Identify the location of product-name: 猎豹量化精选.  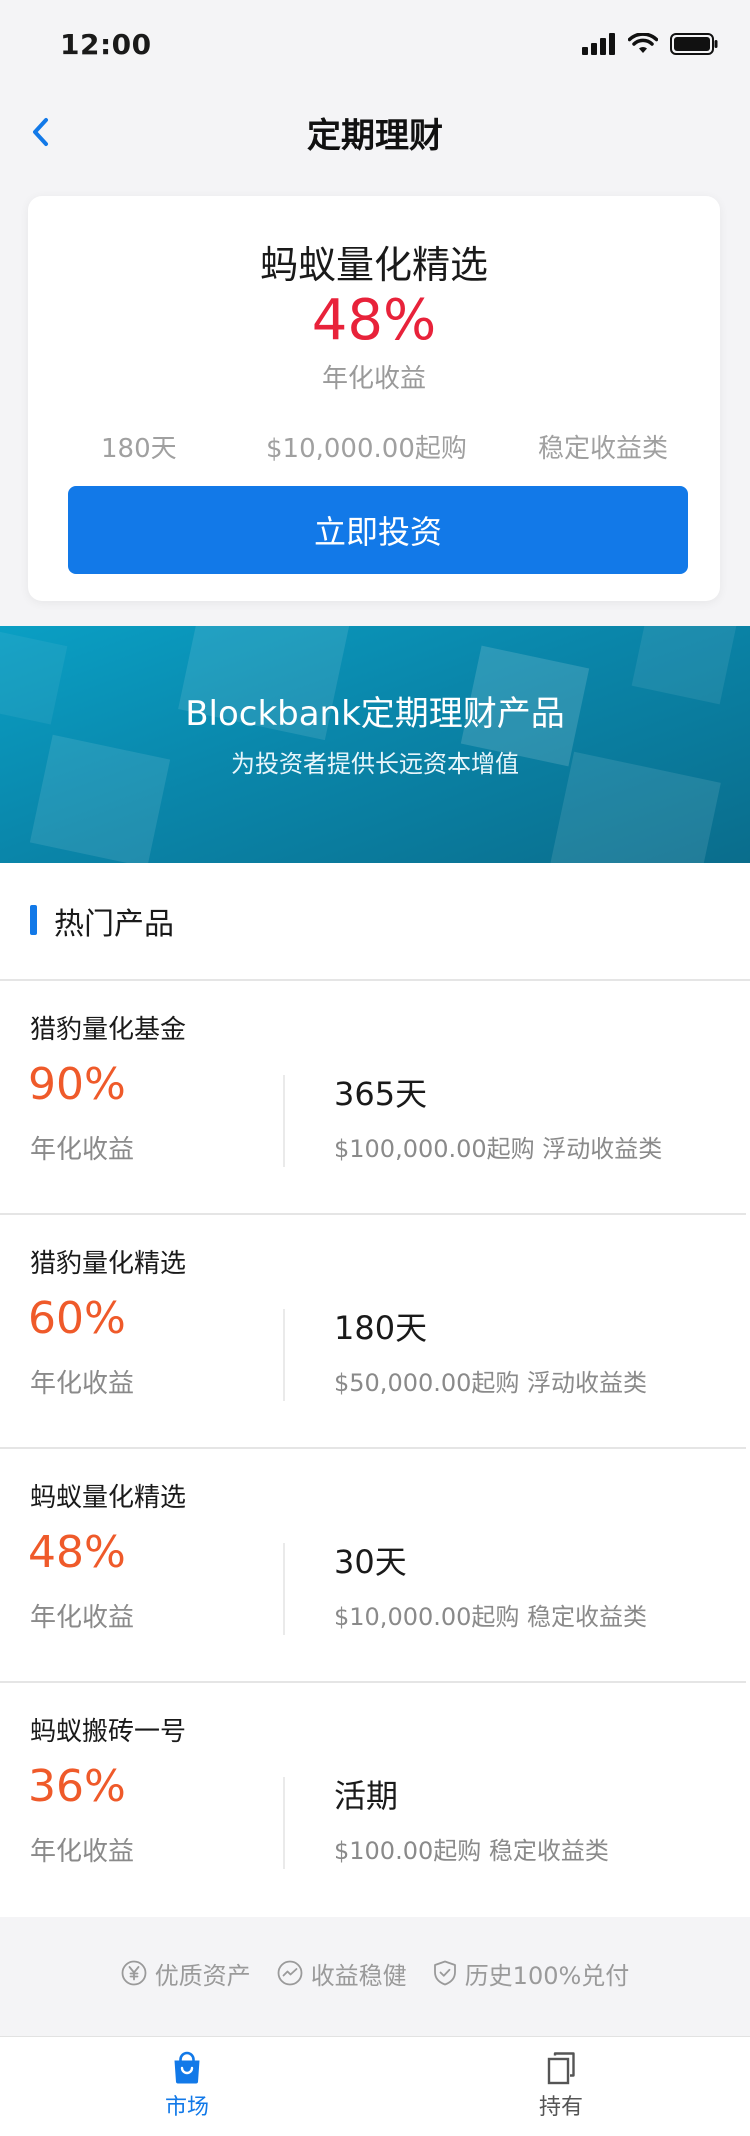
(108, 1264).